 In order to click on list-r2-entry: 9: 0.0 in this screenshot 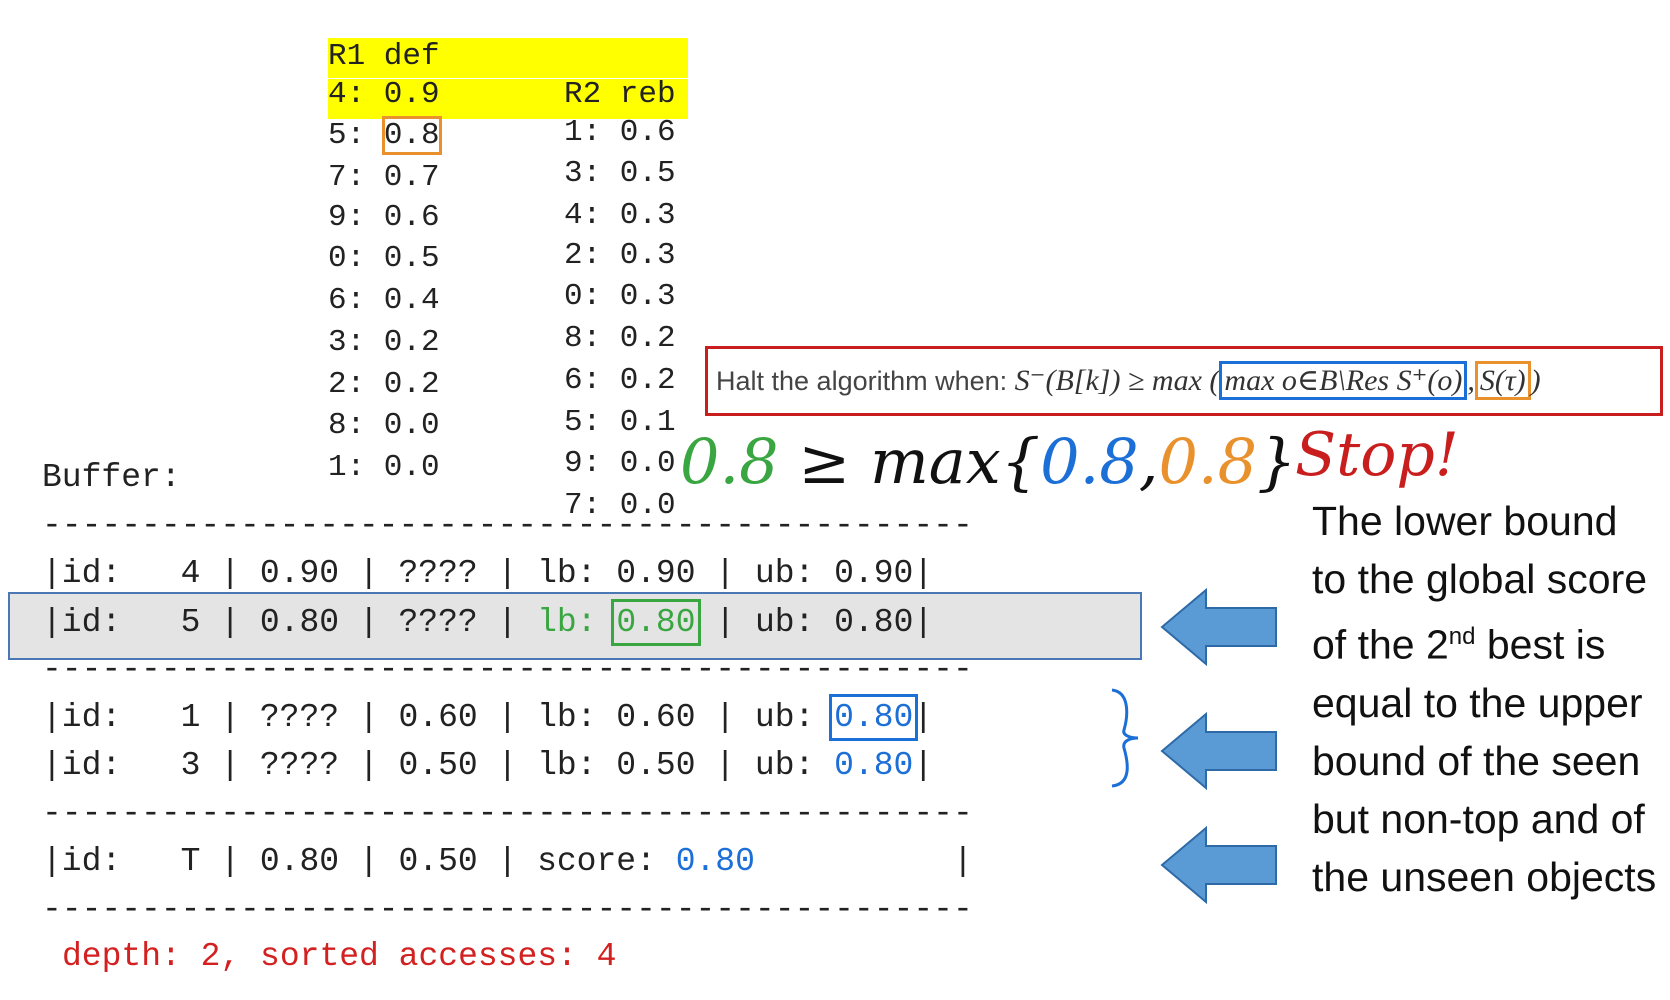, I will do `click(620, 463)`.